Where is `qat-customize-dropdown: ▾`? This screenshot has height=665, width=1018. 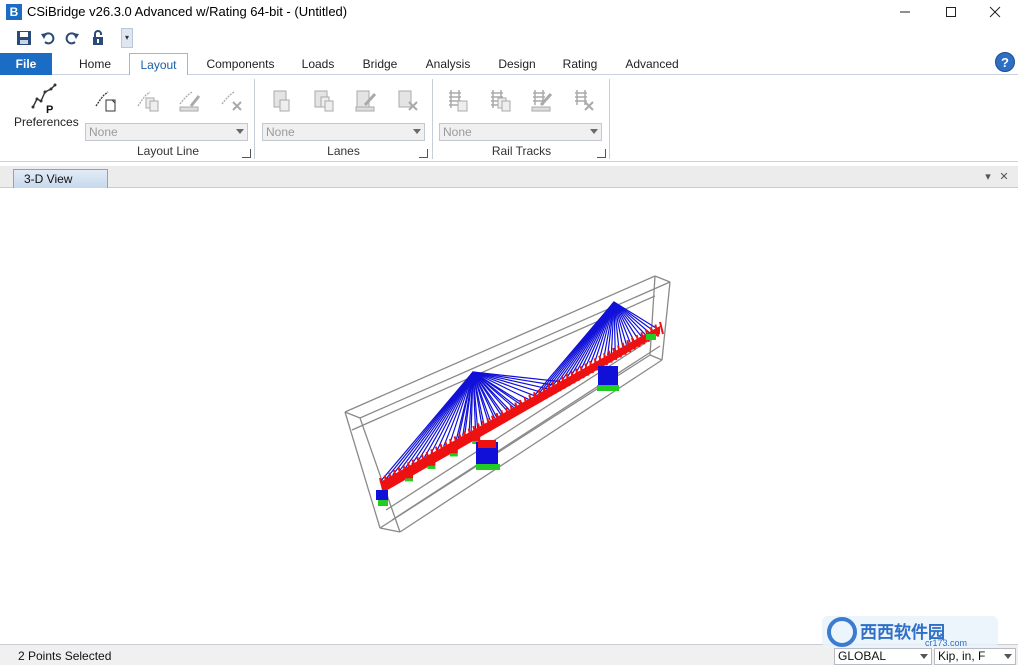
qat-customize-dropdown: ▾ is located at coordinates (127, 38).